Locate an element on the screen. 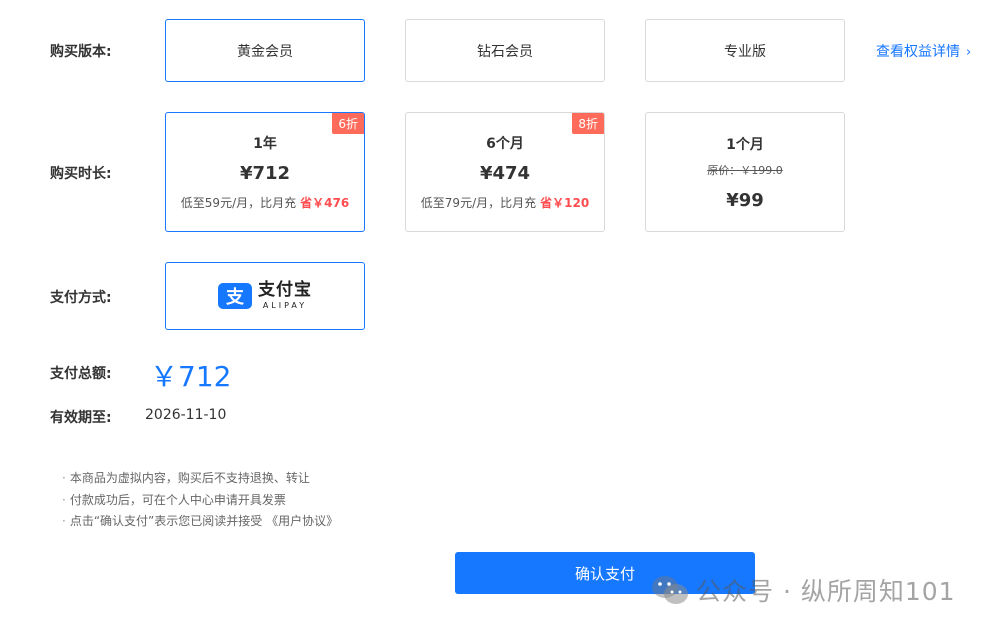 The width and height of the screenshot is (1000, 630). monthly-compare-text: 低至59元/月，比月充 is located at coordinates (238, 203).